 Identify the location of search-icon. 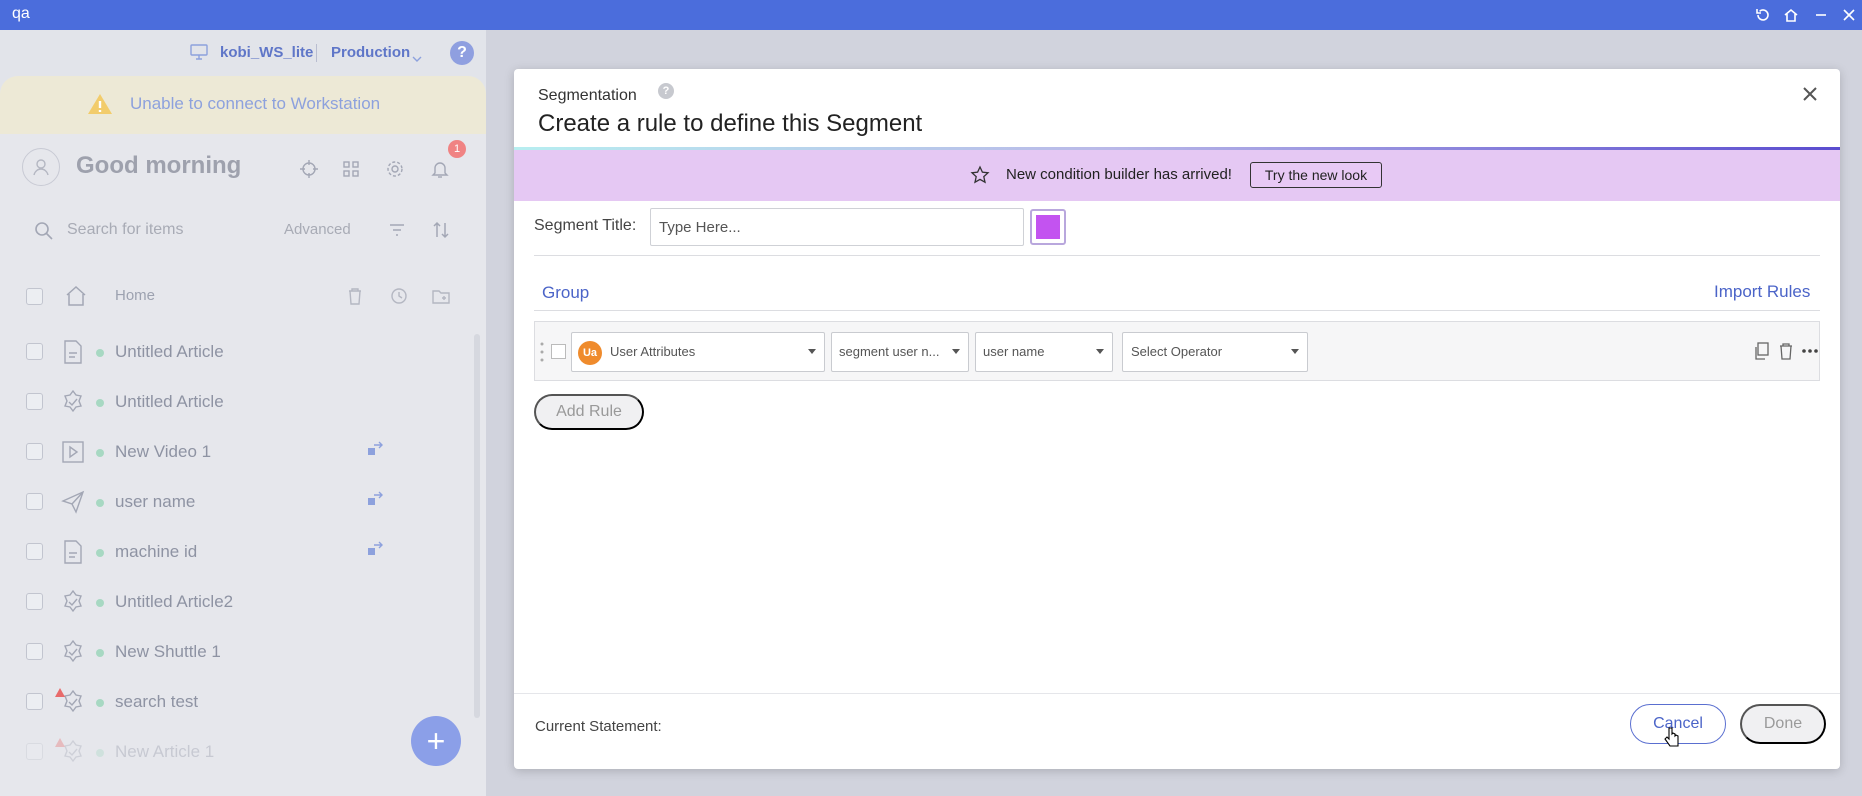
(44, 233).